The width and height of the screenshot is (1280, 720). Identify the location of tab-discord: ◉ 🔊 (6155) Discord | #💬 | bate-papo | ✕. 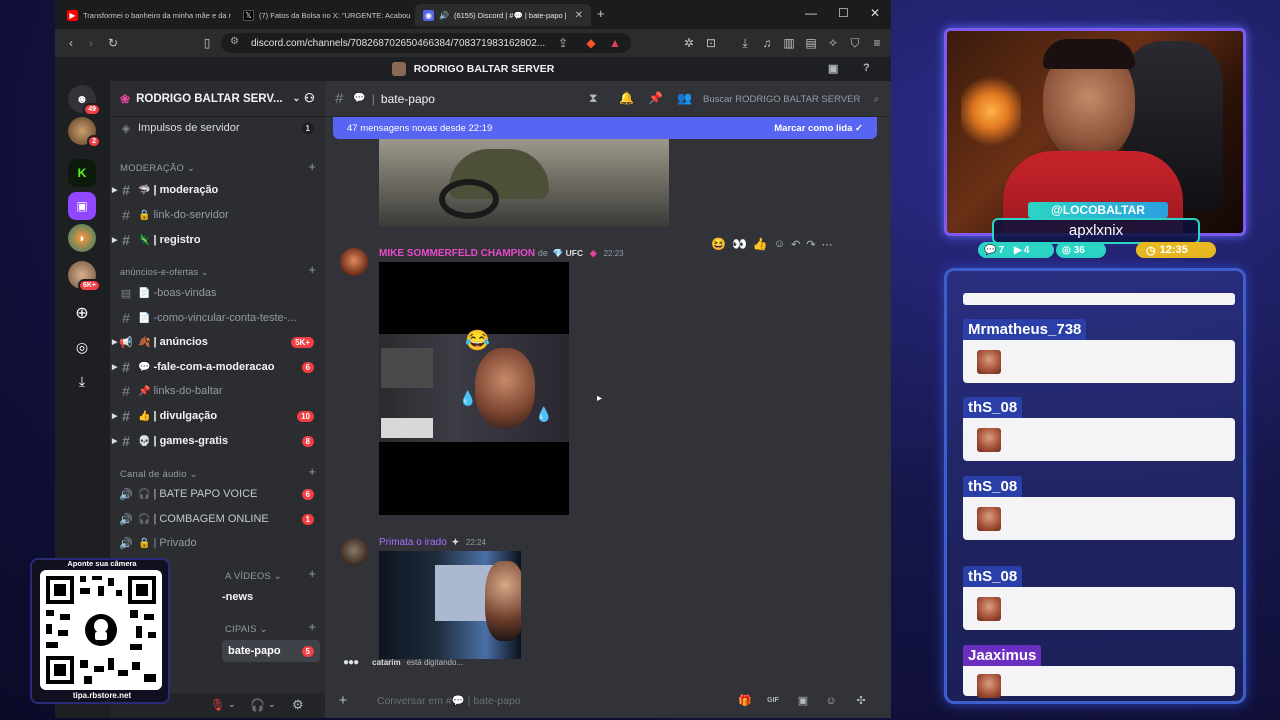
(503, 15).